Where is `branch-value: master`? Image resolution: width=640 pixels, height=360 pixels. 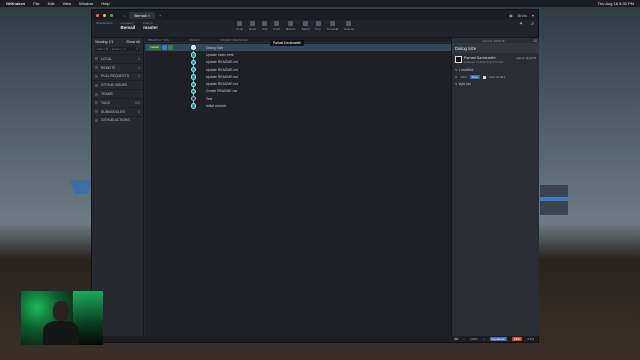
branch-value: master is located at coordinates (150, 27).